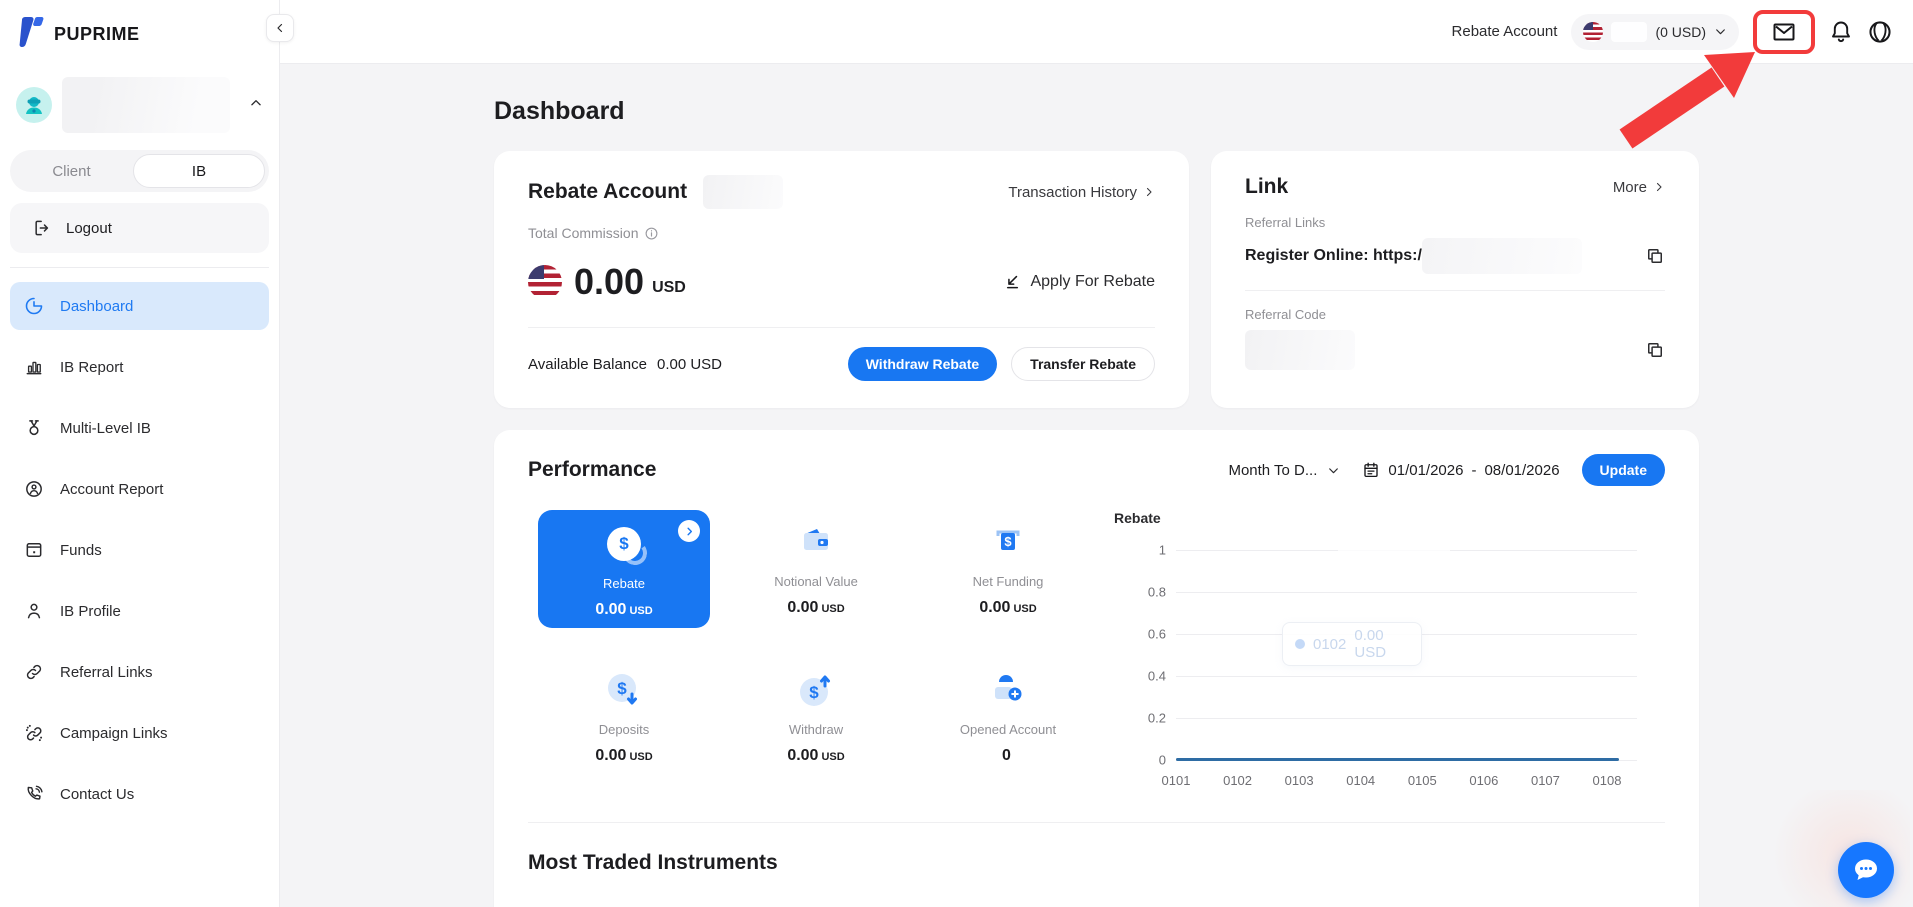  I want to click on apply-for-rebate-label: Apply For Rebate, so click(1092, 281).